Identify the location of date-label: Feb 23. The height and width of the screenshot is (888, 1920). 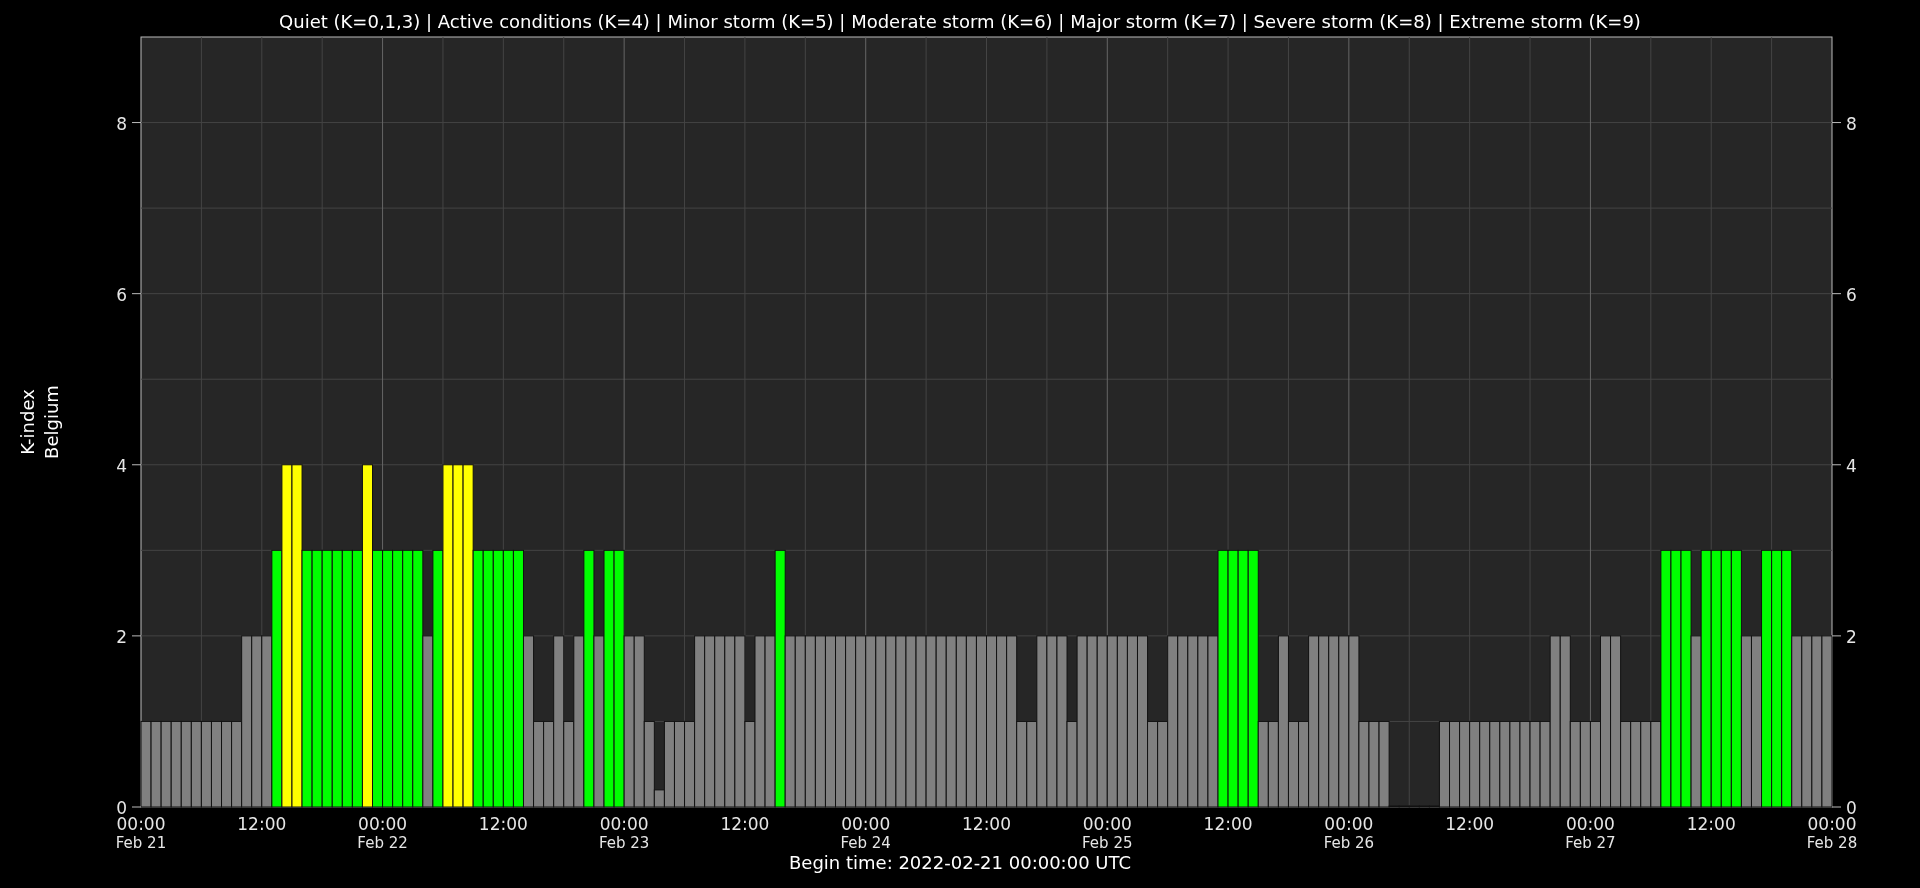
(624, 843).